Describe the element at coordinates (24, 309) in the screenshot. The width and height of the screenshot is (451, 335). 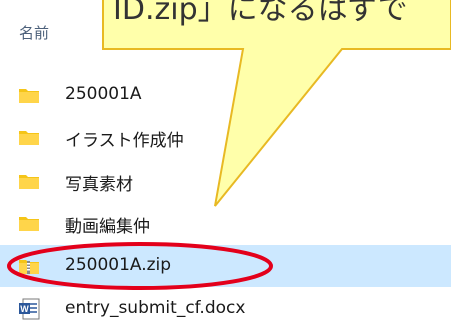
I see `svg-text: W` at that location.